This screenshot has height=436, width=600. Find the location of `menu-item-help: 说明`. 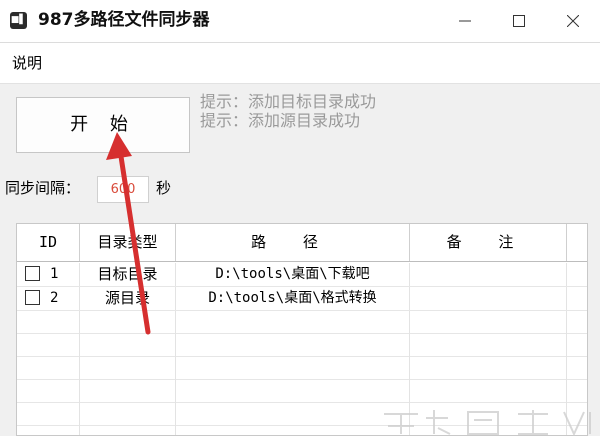

menu-item-help: 说明 is located at coordinates (27, 63).